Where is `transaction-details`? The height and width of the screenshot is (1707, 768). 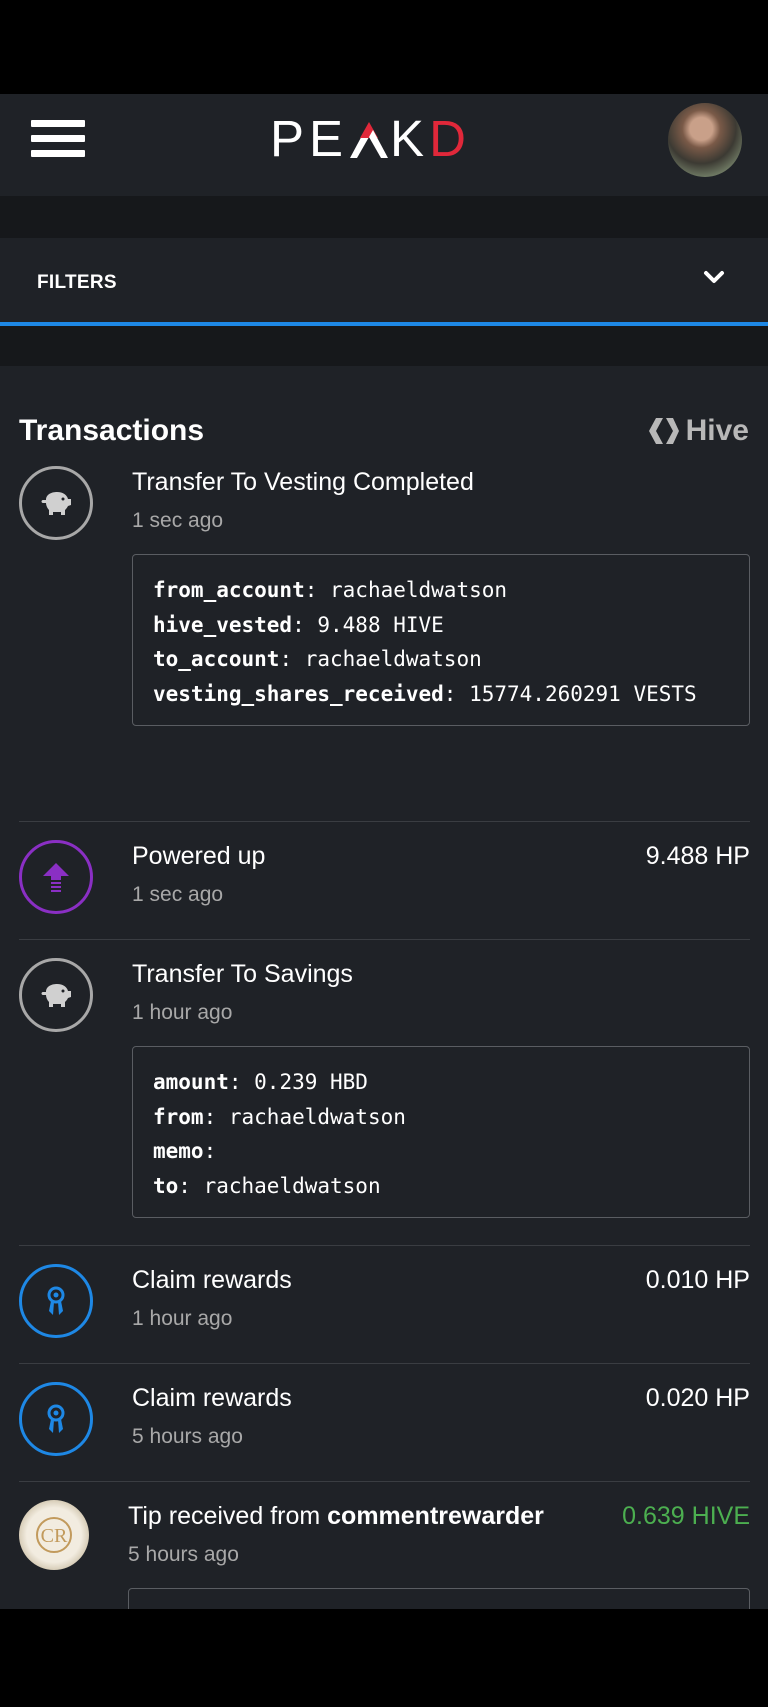 transaction-details is located at coordinates (439, 1598).